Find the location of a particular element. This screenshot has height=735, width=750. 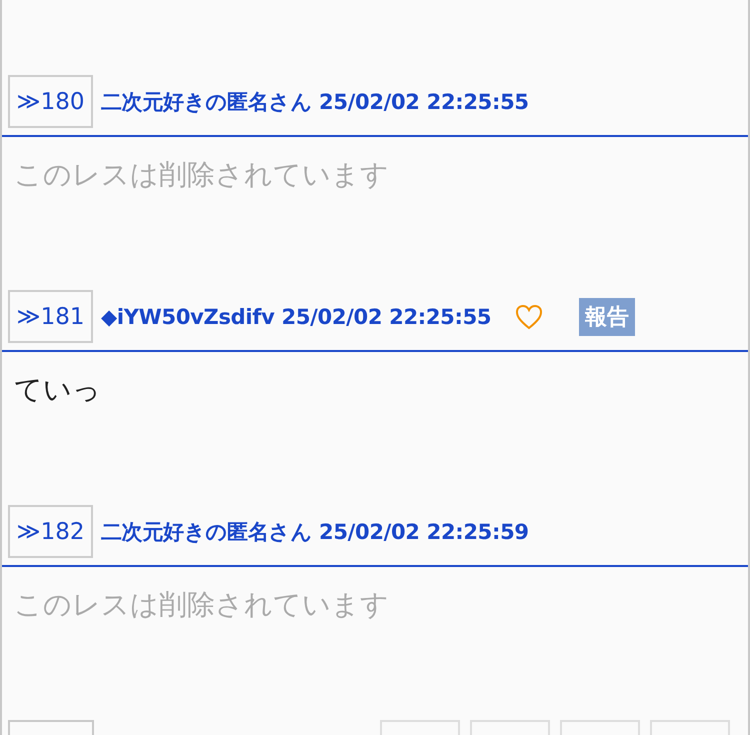

post-number-link: ≫180 is located at coordinates (50, 101).